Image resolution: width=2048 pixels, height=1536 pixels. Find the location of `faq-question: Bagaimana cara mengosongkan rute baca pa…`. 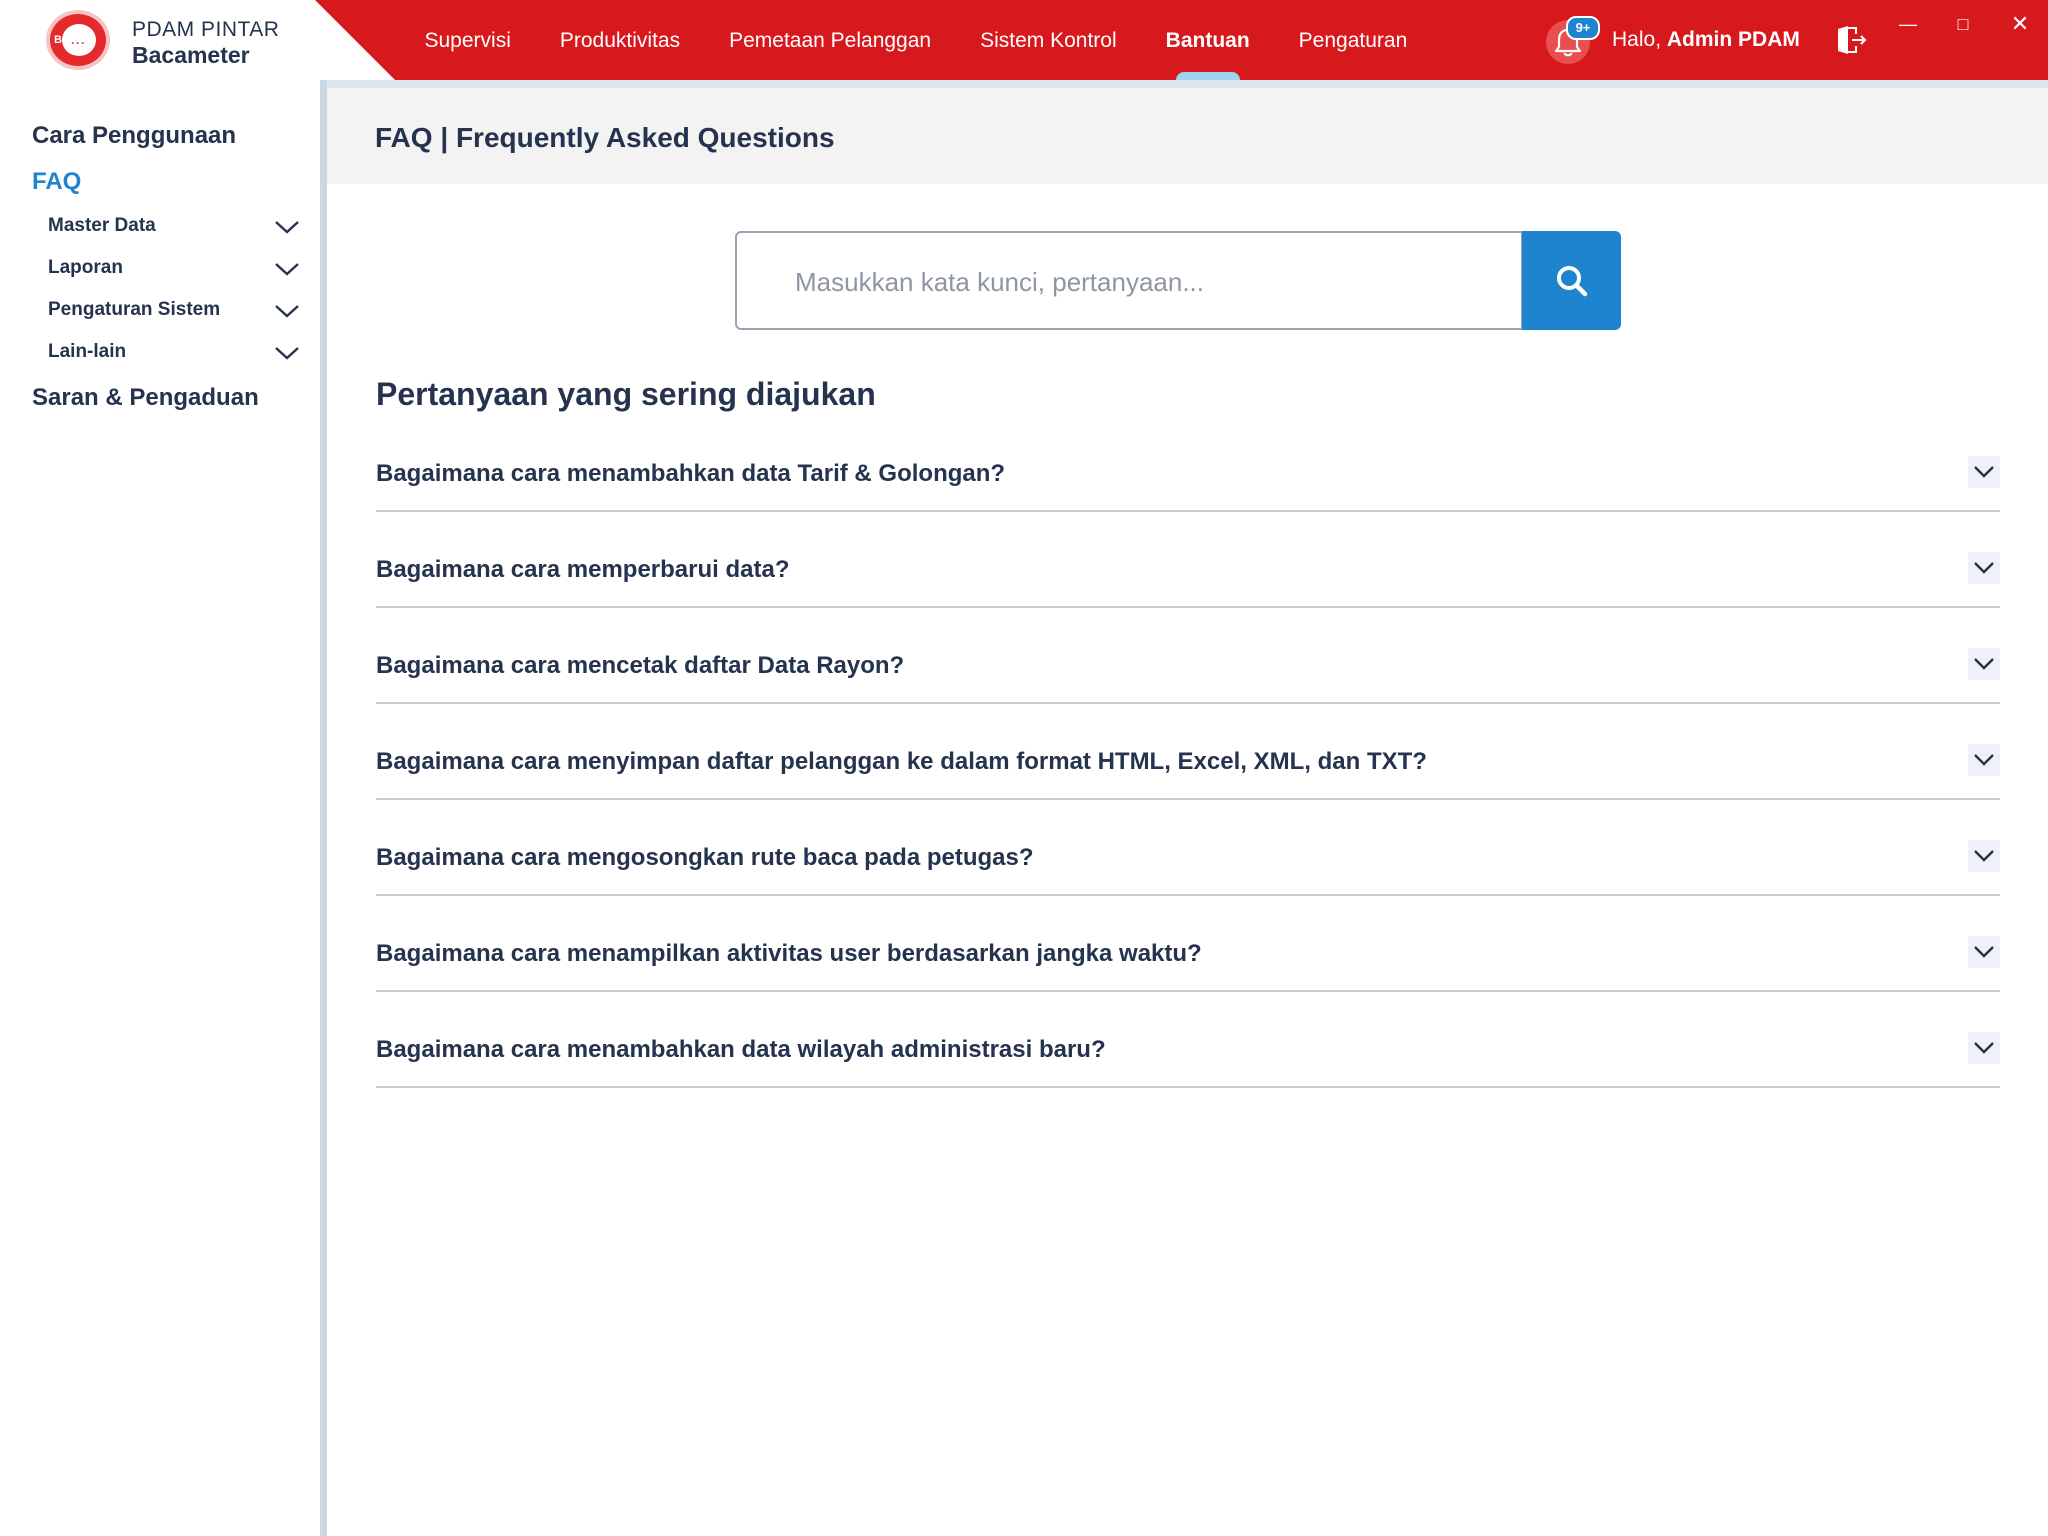

faq-question: Bagaimana cara mengosongkan rute baca pa… is located at coordinates (705, 857).